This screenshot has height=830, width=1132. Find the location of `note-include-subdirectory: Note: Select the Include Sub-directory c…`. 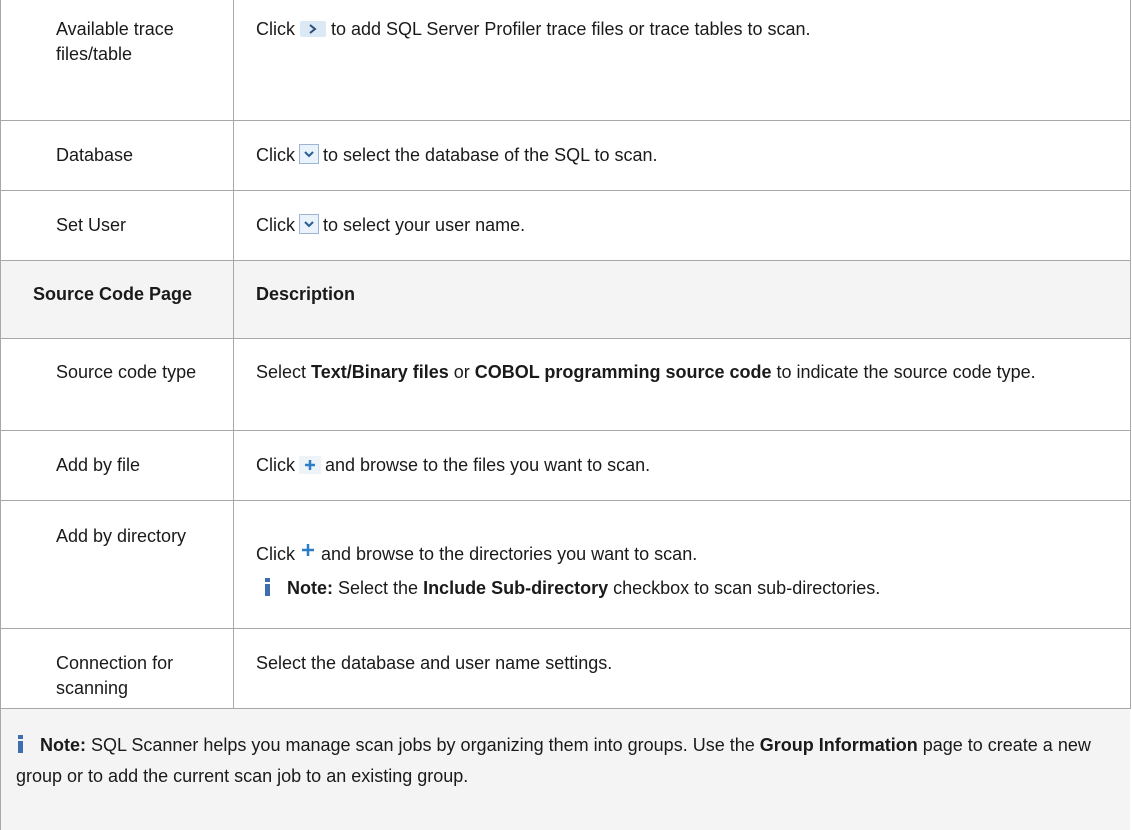

note-include-subdirectory: Note: Select the Include Sub-directory c… is located at coordinates (693, 590).